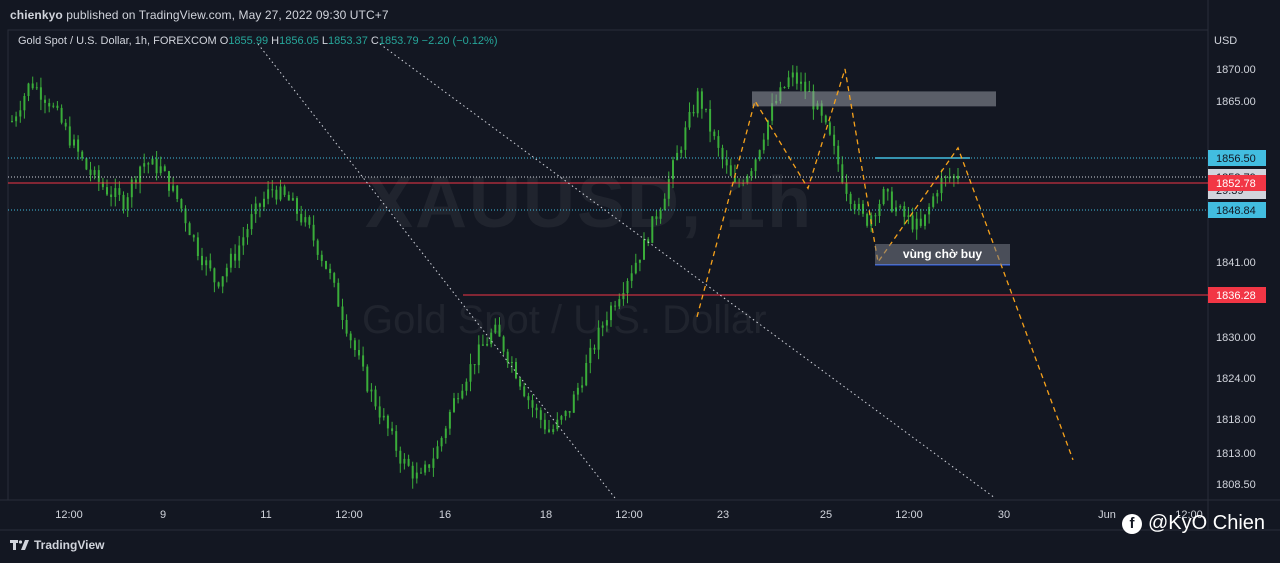 The height and width of the screenshot is (563, 1280). What do you see at coordinates (942, 254) in the screenshot?
I see `buy-zone-label: vùng chờ buy` at bounding box center [942, 254].